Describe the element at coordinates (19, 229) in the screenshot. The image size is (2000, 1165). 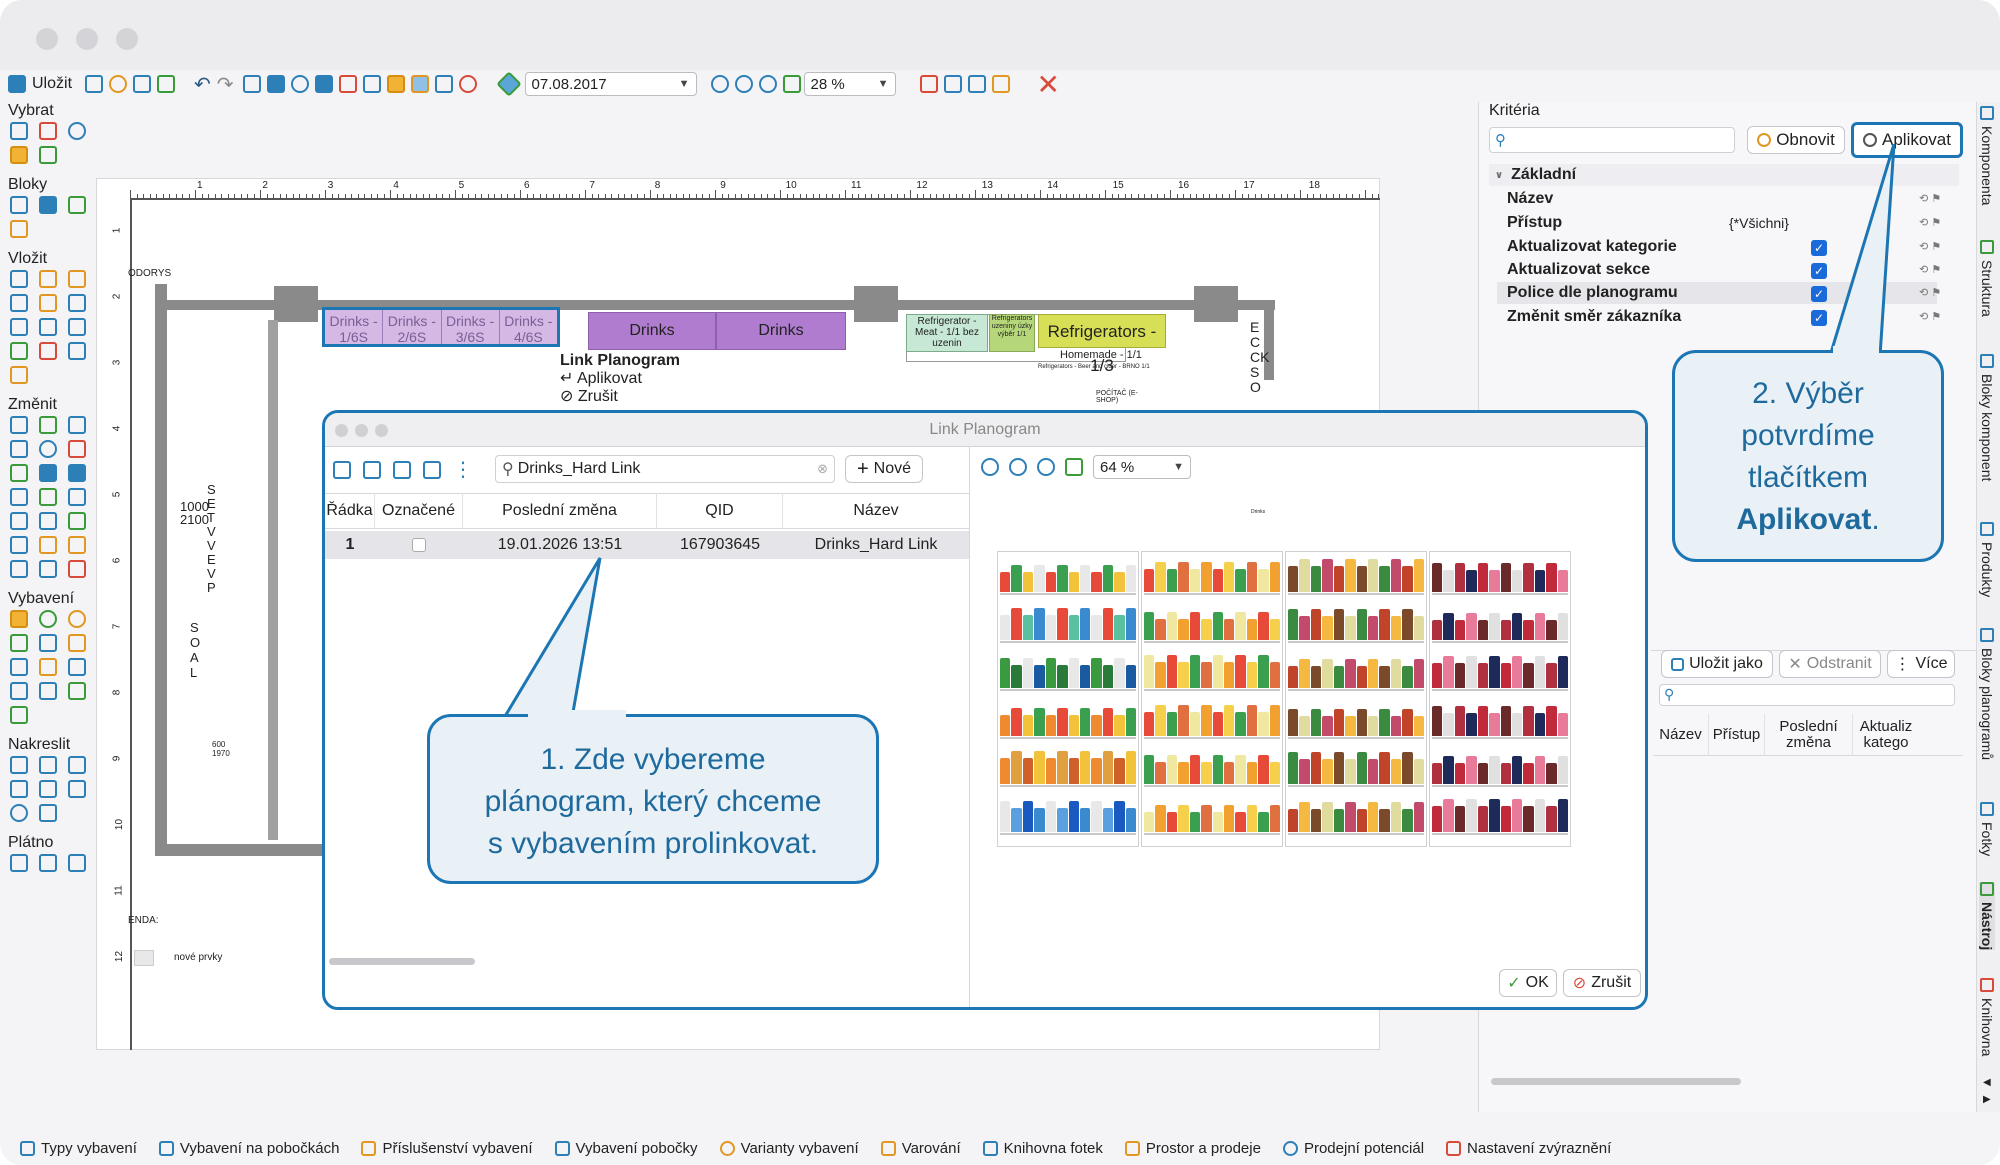
I see `block-shelf-icon` at that location.